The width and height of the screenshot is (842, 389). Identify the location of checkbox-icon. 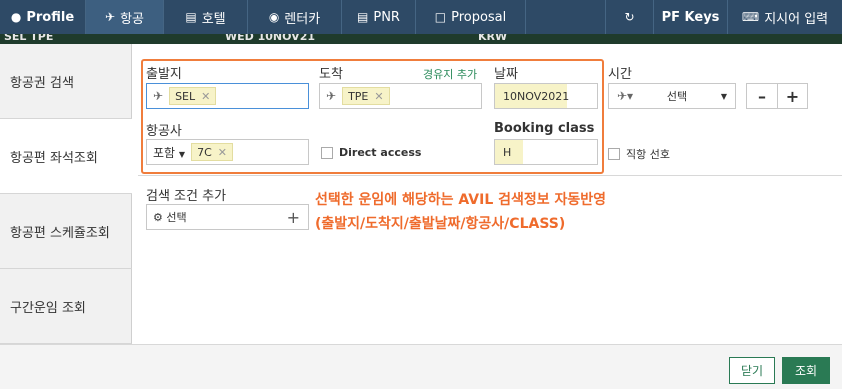
(614, 154).